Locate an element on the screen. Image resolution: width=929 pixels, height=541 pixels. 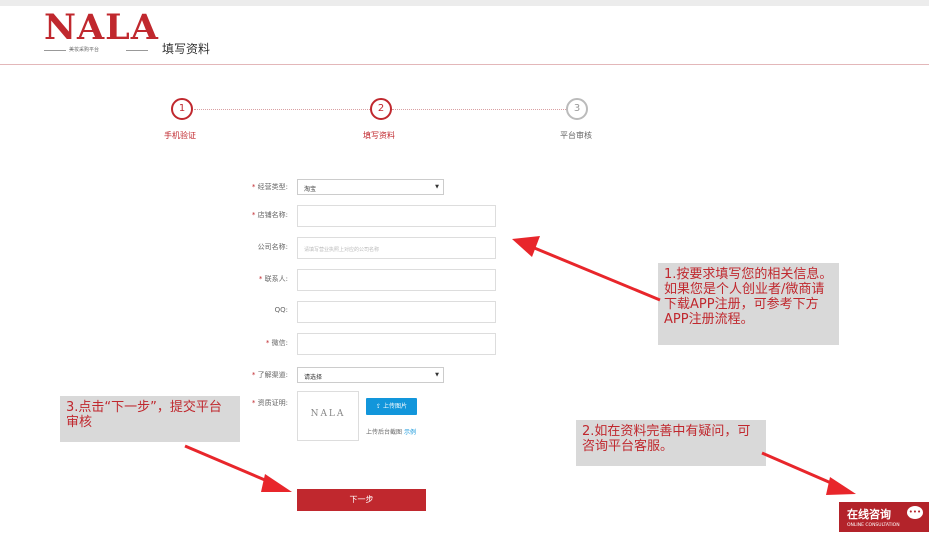
arrow-1-head is located at coordinates (526, 246).